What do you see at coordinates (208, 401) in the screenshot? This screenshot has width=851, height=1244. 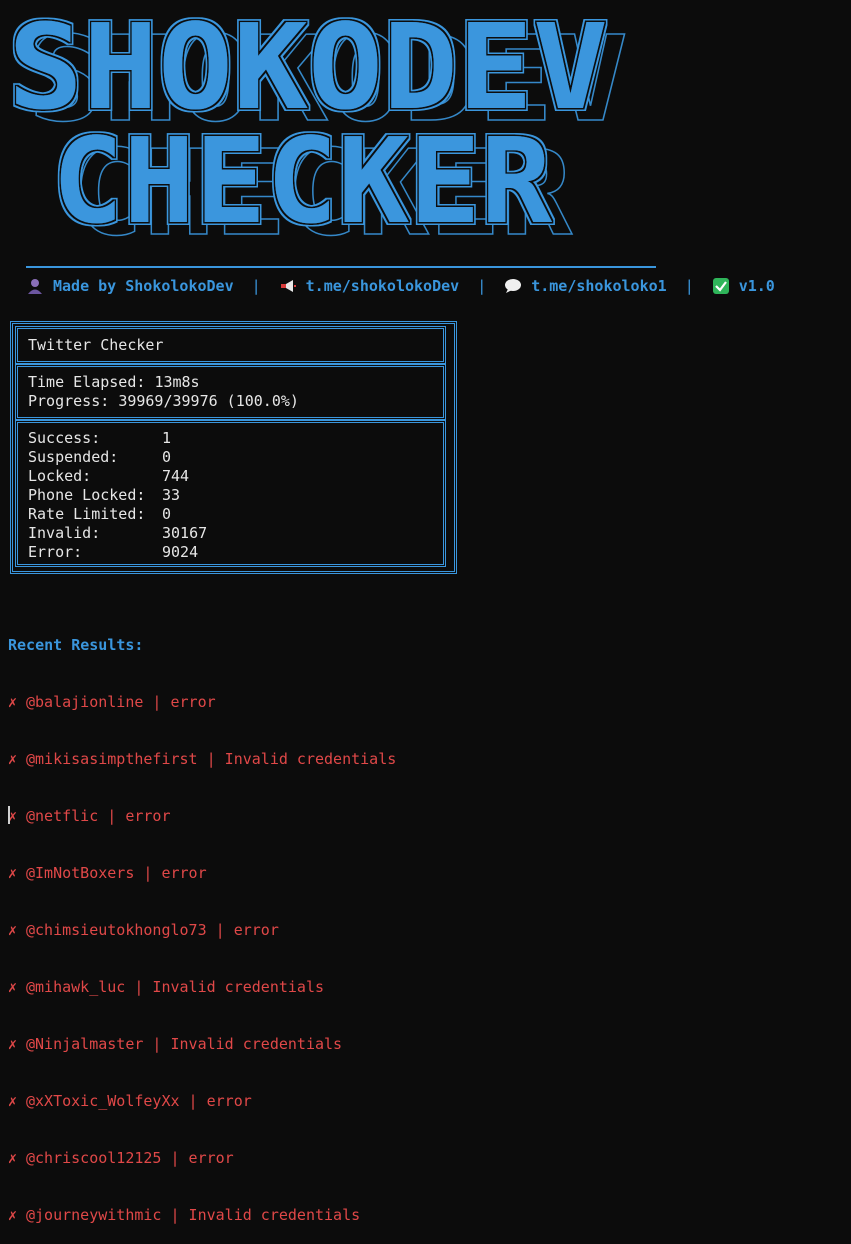 I see `progress-value: 39969/39976 (100.0%)` at bounding box center [208, 401].